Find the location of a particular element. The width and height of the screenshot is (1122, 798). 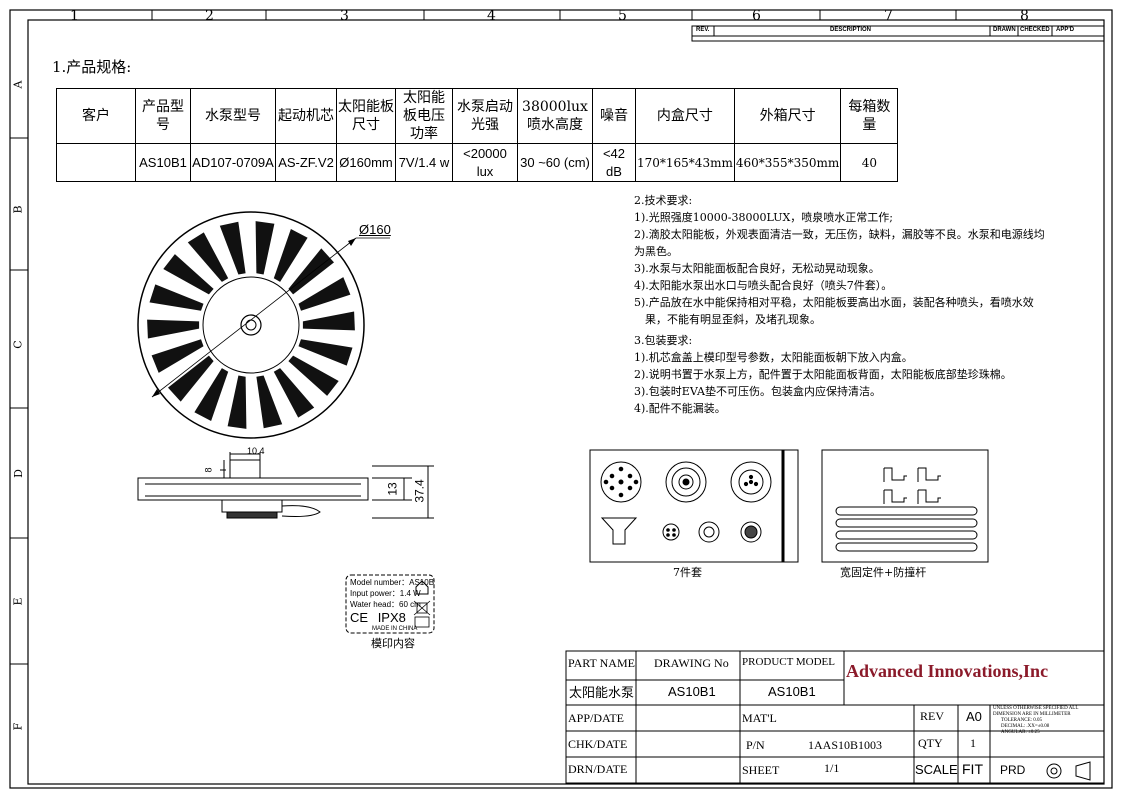

tb-drn-date: DRN/DATE is located at coordinates (598, 769).